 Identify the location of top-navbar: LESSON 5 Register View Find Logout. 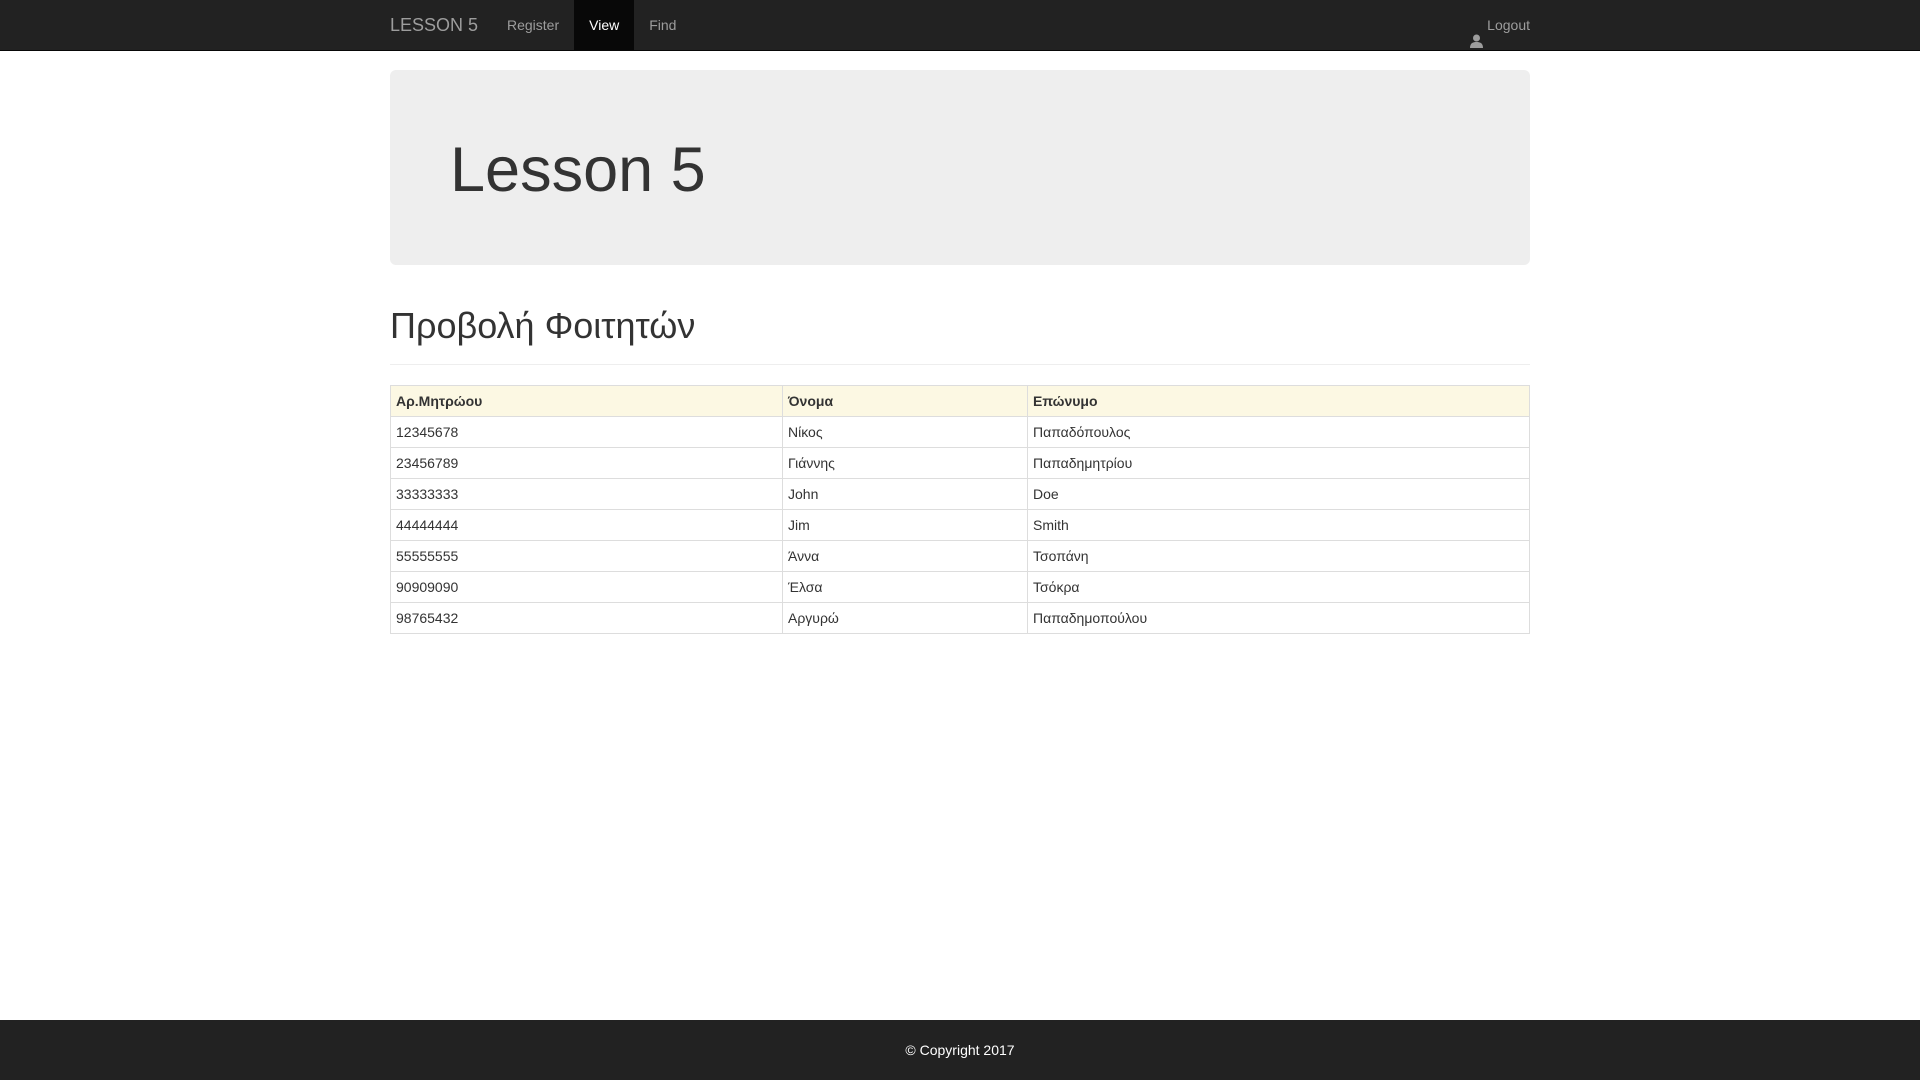
(960, 25).